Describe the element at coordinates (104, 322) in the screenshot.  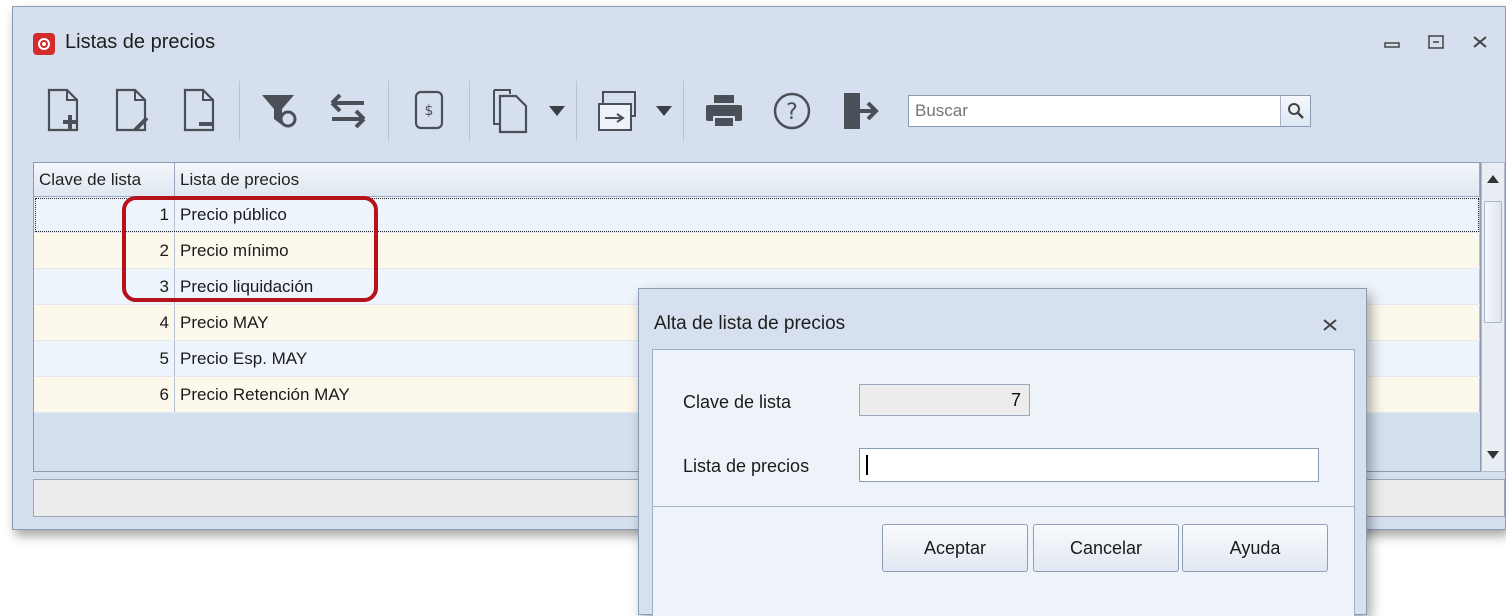
I see `row-key: 4` at that location.